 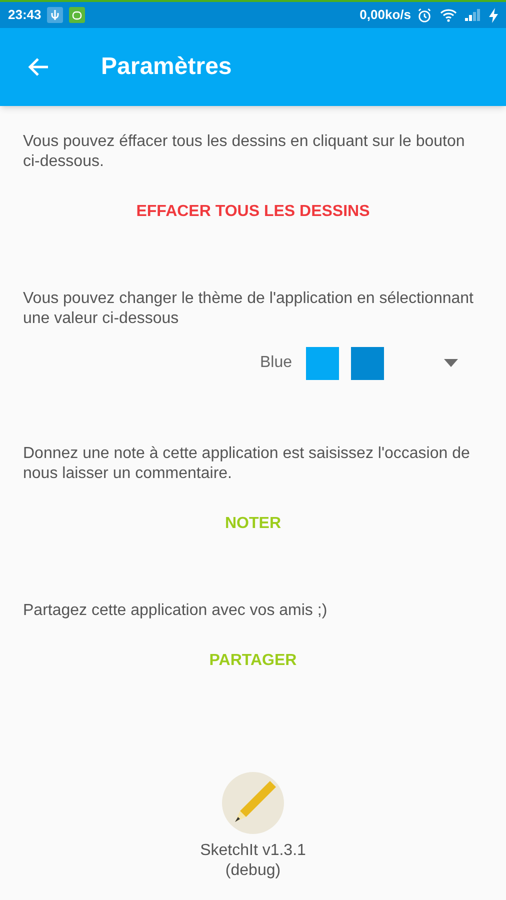 I want to click on window-title: Paramètres, so click(x=166, y=67).